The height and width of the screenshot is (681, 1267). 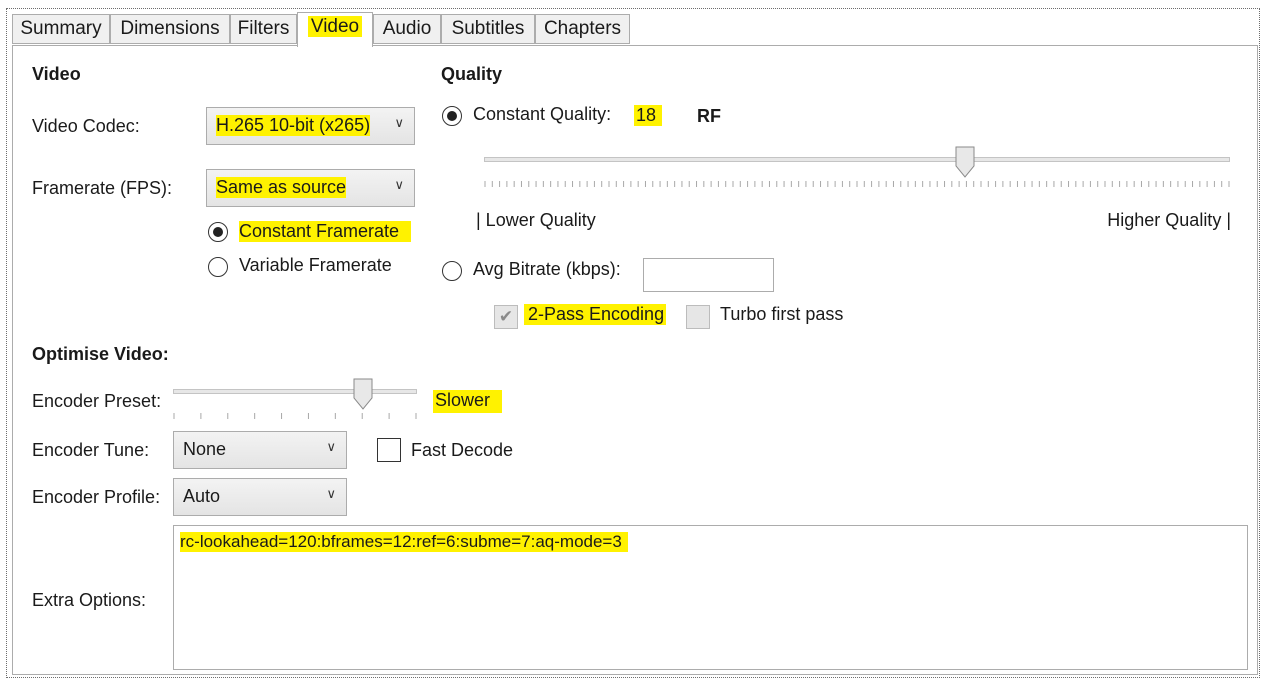 I want to click on constant-framerate-radio, so click(x=218, y=232).